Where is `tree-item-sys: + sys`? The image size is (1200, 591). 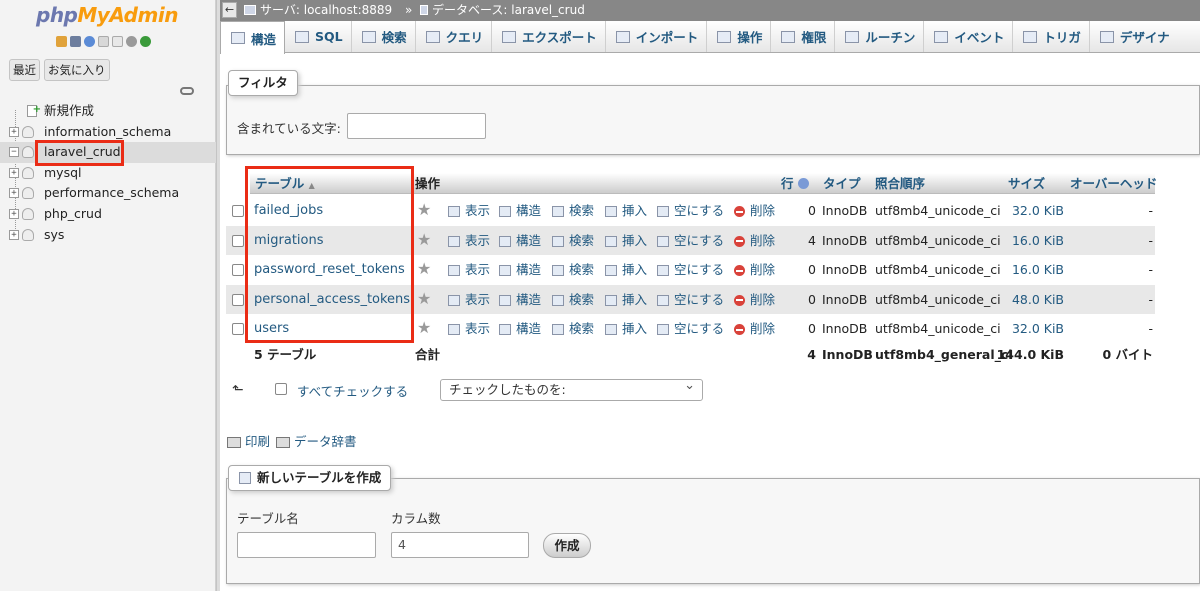 tree-item-sys: + sys is located at coordinates (108, 235).